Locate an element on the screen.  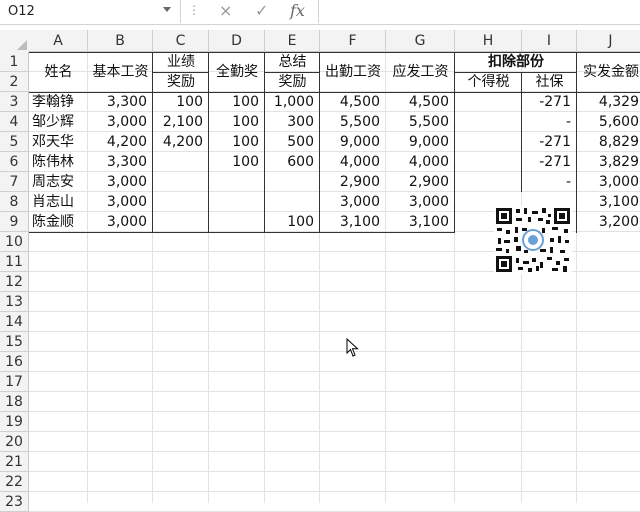
row-header-17: 17 is located at coordinates (14, 382).